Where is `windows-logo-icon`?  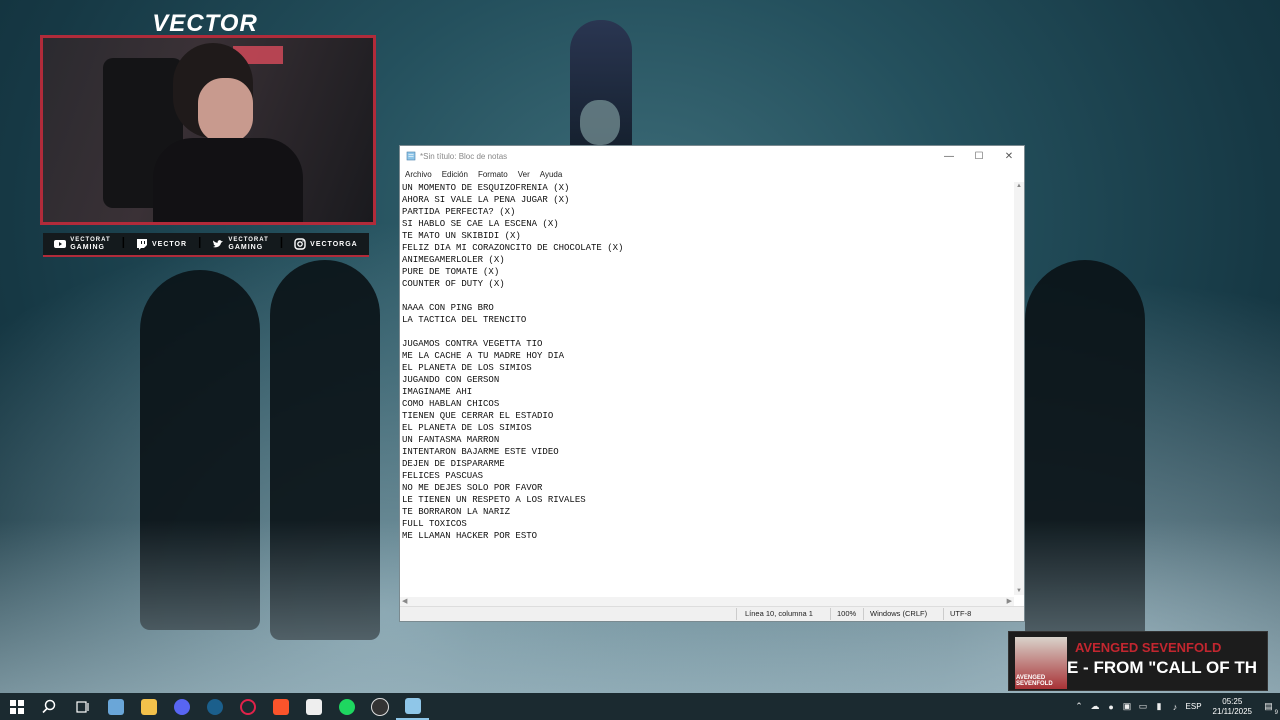
windows-logo-icon is located at coordinates (16, 706).